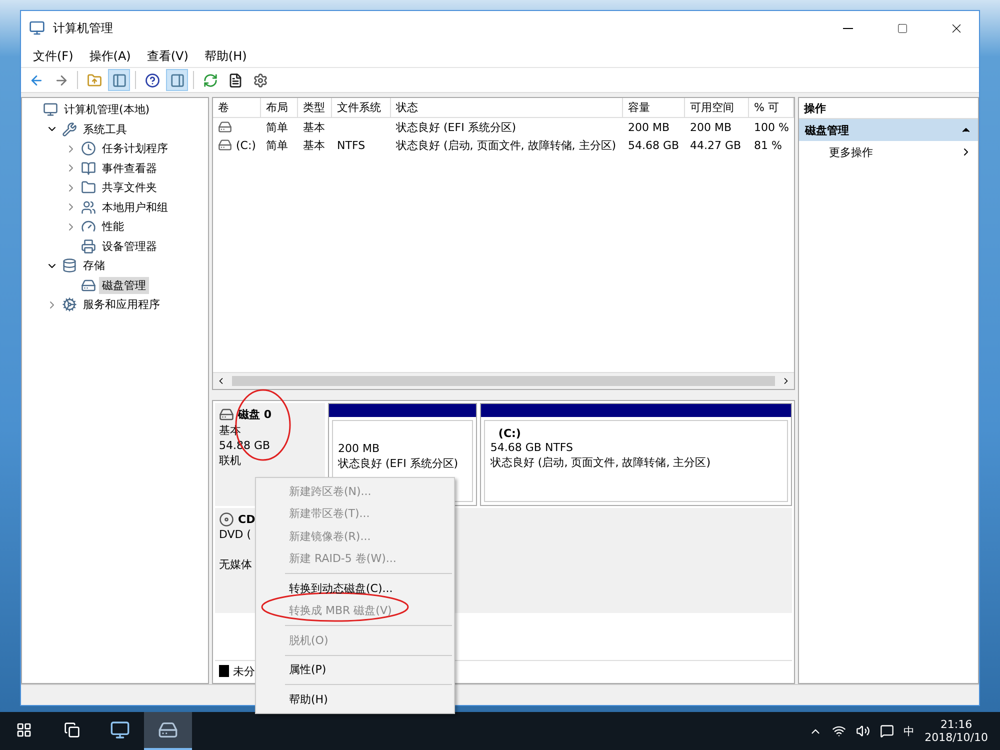 The height and width of the screenshot is (750, 1000). I want to click on refresh-icon, so click(210, 80).